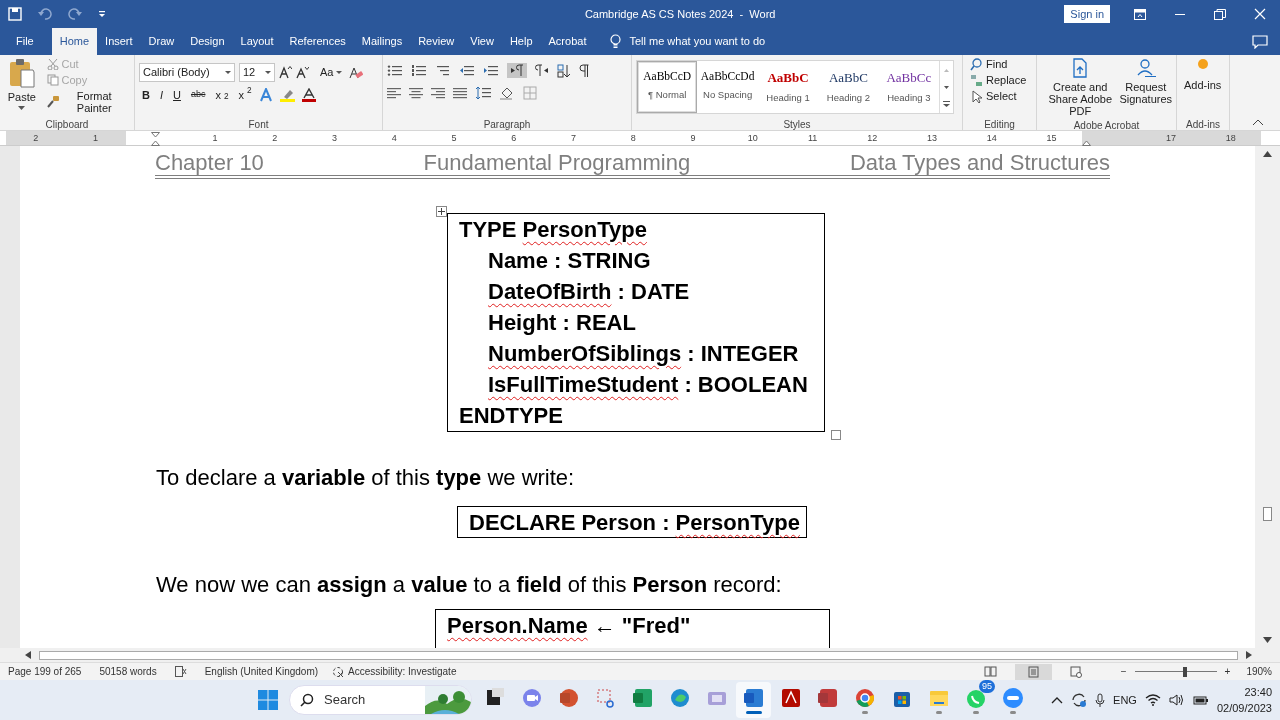 Image resolution: width=1280 pixels, height=720 pixels. What do you see at coordinates (491, 70) in the screenshot?
I see `increase-indent-icon` at bounding box center [491, 70].